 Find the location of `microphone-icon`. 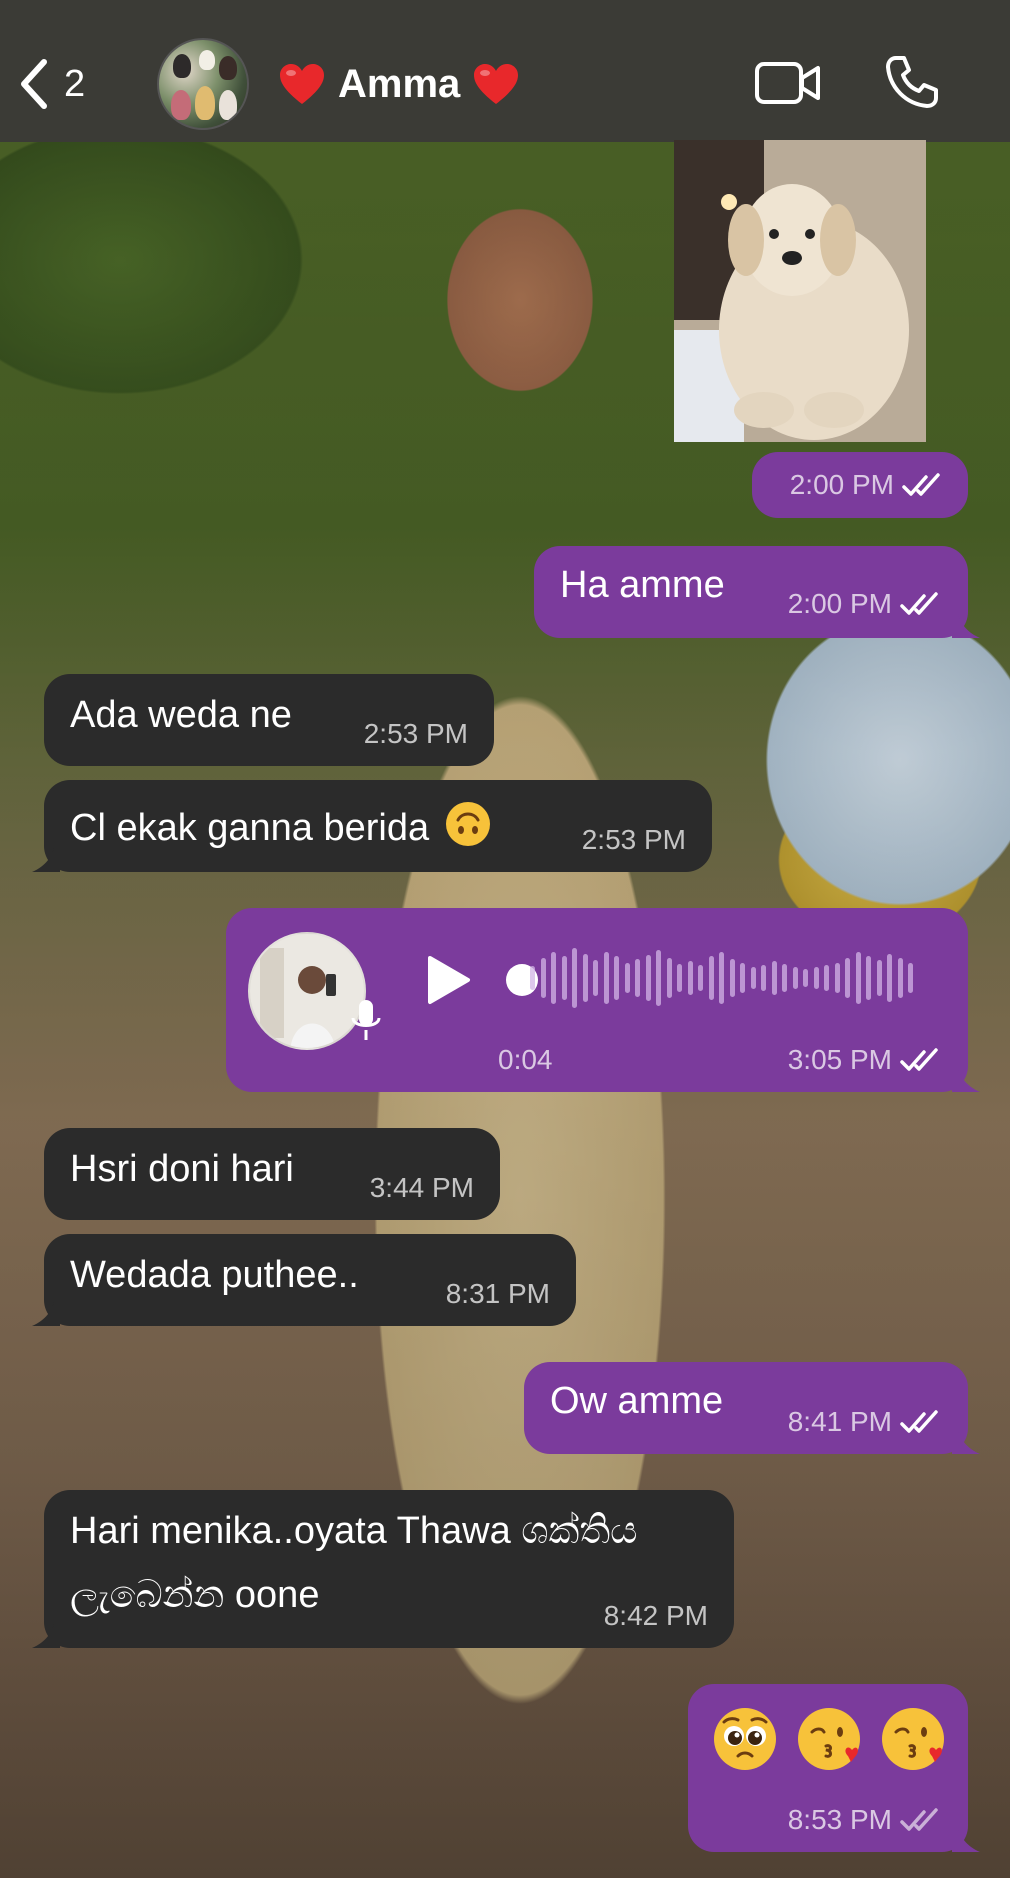

microphone-icon is located at coordinates (366, 1020).